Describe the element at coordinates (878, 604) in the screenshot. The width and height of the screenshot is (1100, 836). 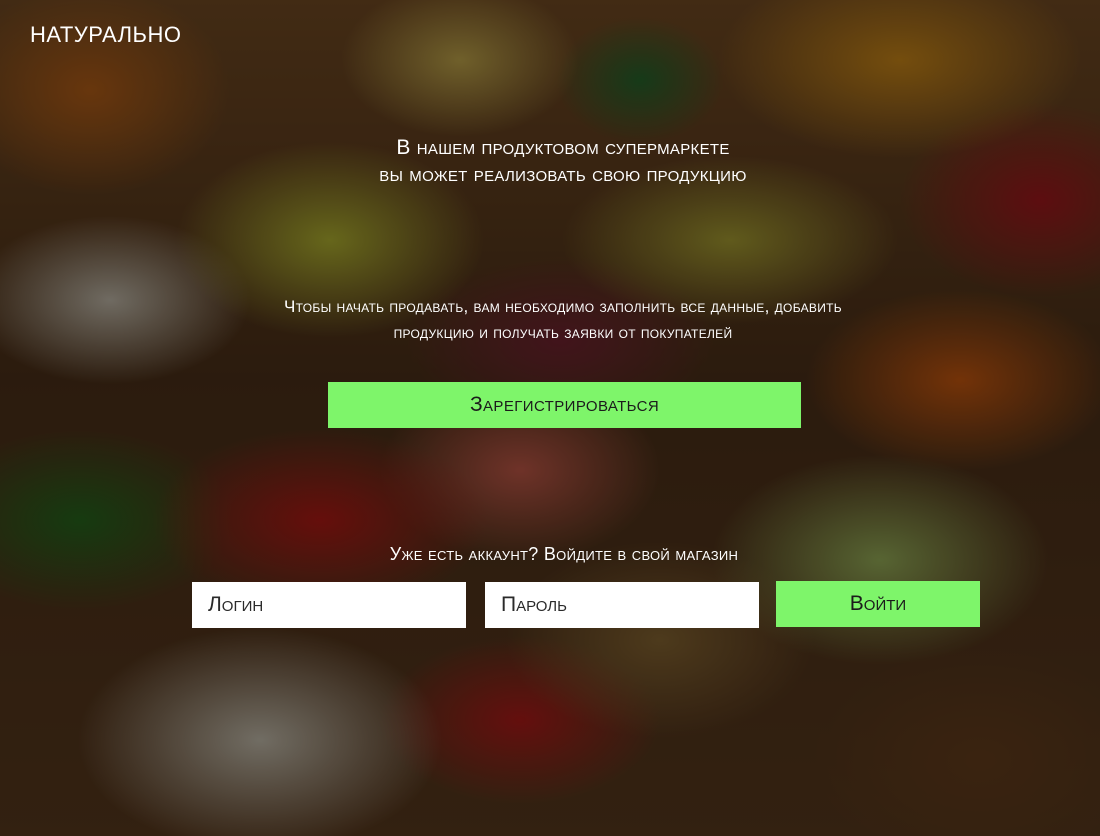
I see `sign-in-button: Войти` at that location.